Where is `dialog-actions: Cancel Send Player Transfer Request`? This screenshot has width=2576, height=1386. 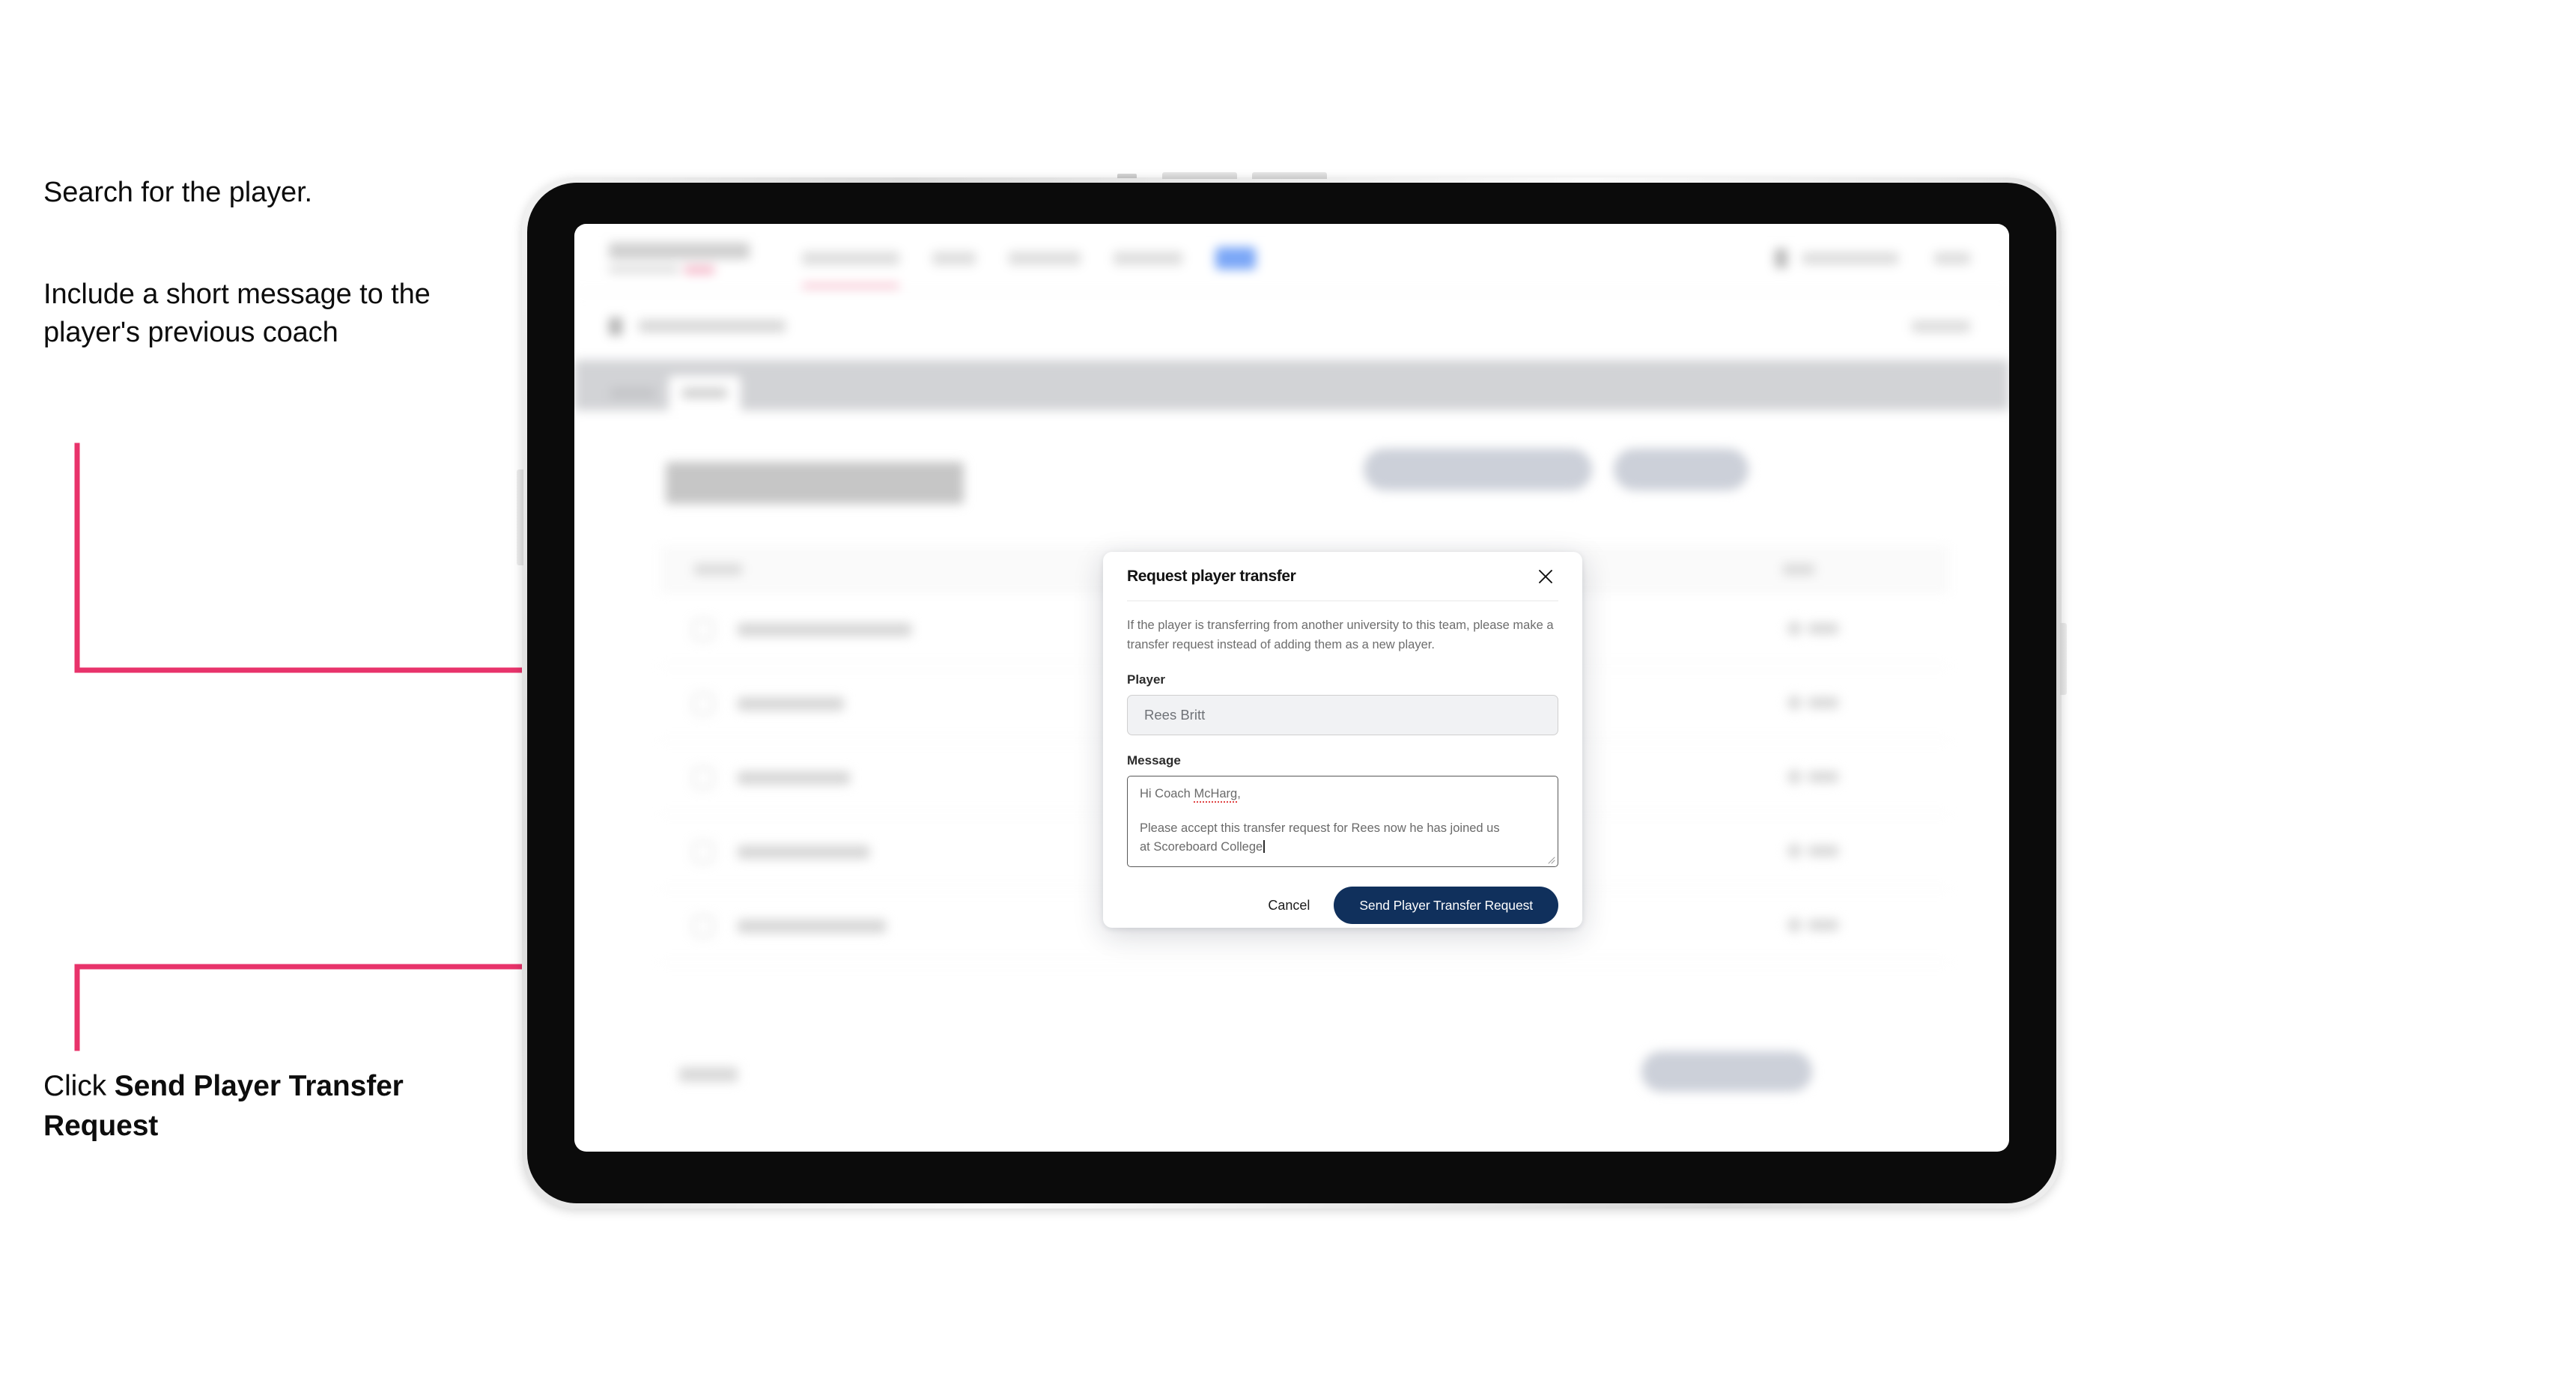
dialog-actions: Cancel Send Player Transfer Request is located at coordinates (1342, 906).